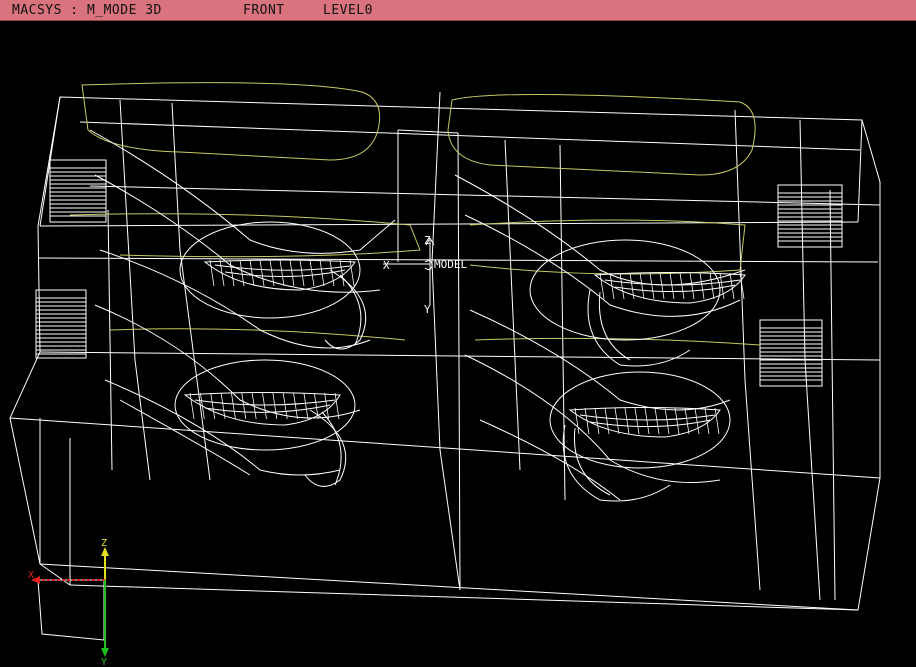 The height and width of the screenshot is (667, 916). What do you see at coordinates (31, 575) in the screenshot?
I see `triad-x-label: X` at bounding box center [31, 575].